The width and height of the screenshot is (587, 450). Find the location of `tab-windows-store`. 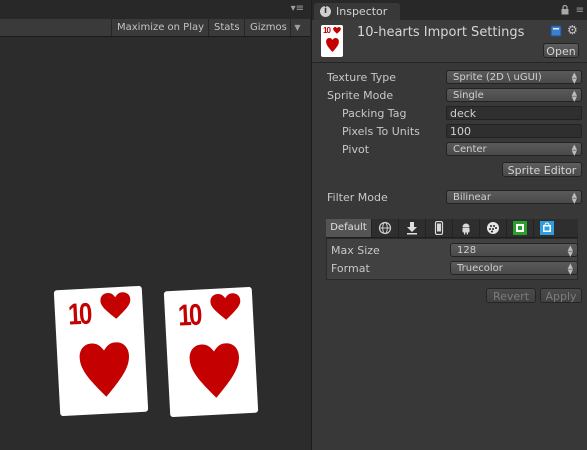

tab-windows-store is located at coordinates (547, 228).